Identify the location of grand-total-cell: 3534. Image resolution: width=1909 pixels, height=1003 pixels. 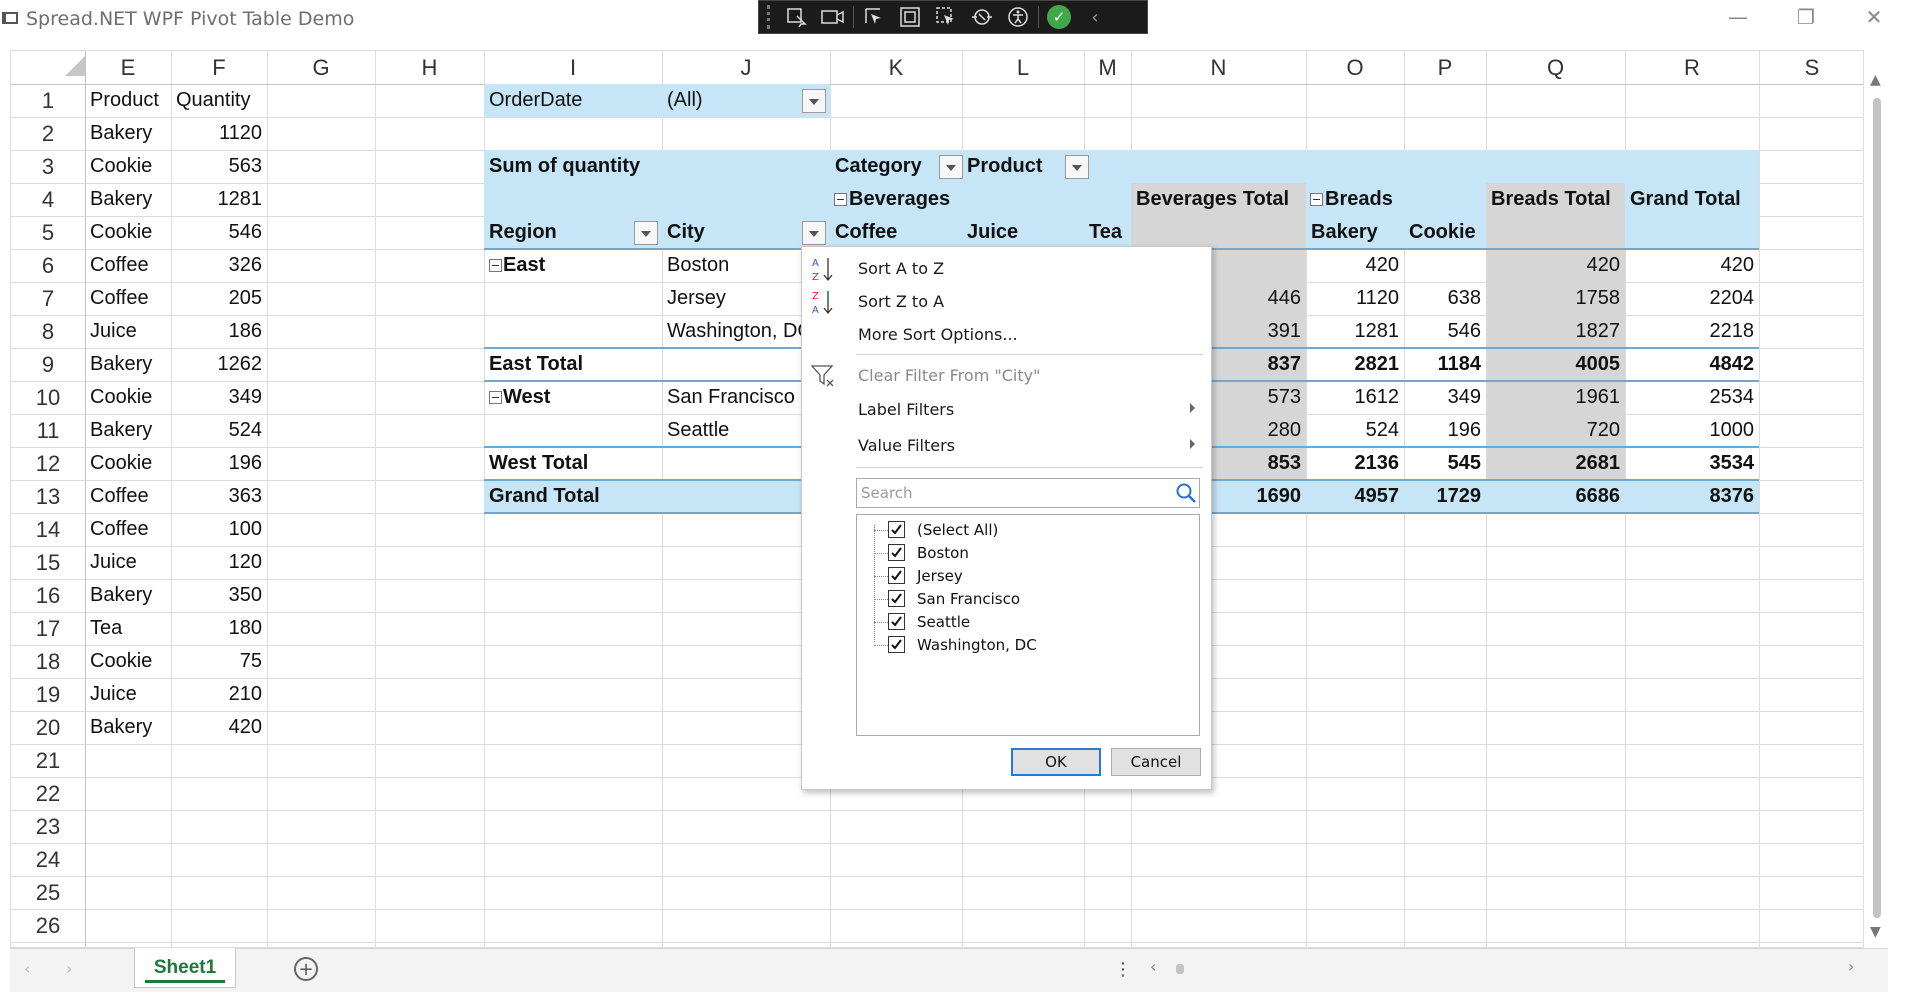
(1692, 463).